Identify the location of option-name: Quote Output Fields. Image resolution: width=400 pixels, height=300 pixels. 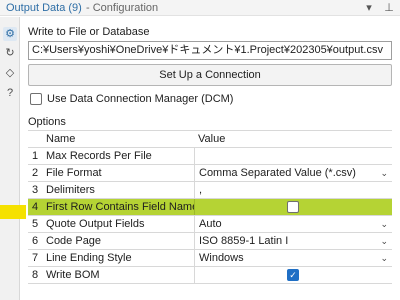
(95, 224).